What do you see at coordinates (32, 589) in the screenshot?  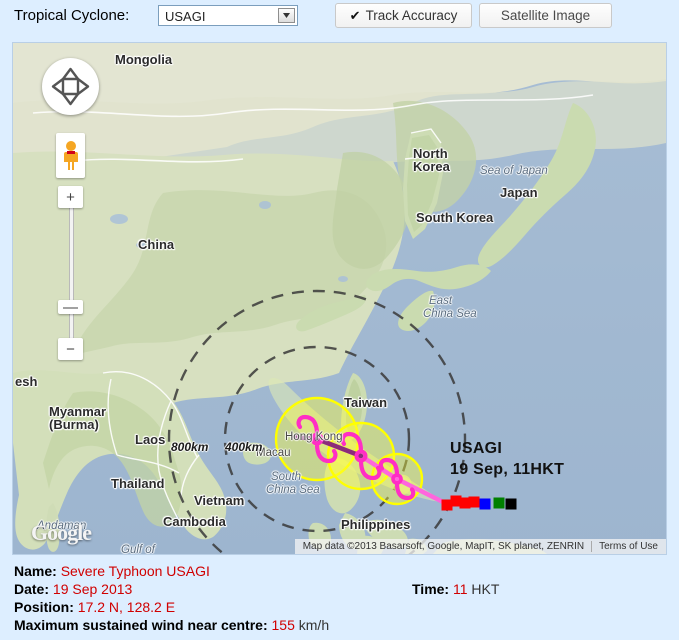 I see `info-date-key: Date:` at bounding box center [32, 589].